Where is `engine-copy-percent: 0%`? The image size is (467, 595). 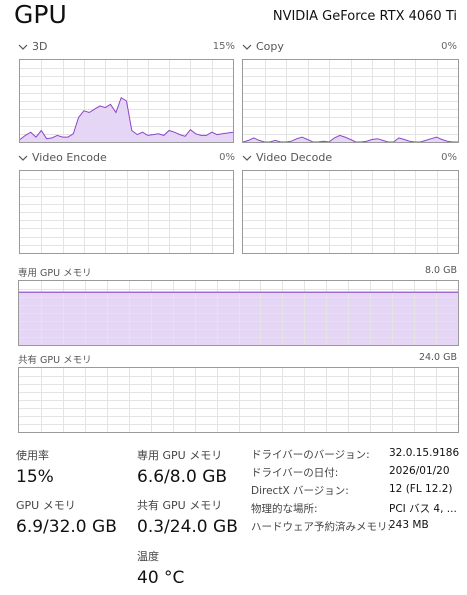 engine-copy-percent: 0% is located at coordinates (449, 46).